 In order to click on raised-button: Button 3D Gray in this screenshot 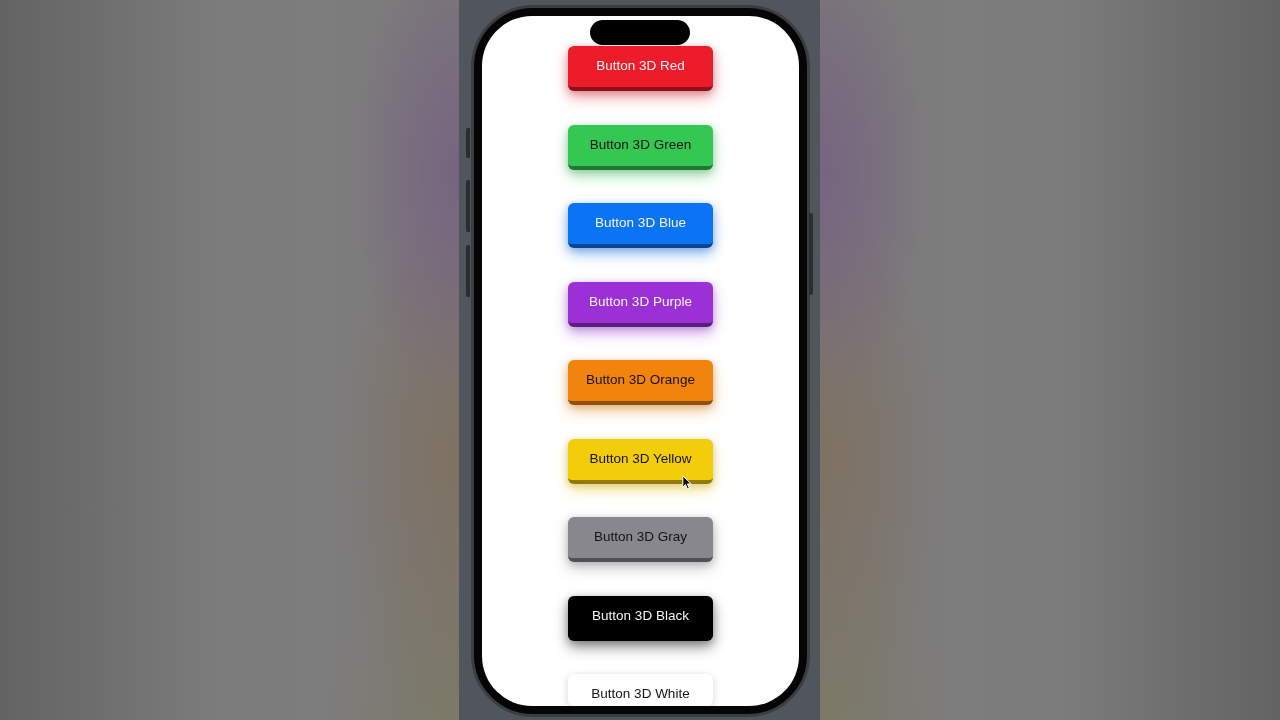, I will do `click(640, 539)`.